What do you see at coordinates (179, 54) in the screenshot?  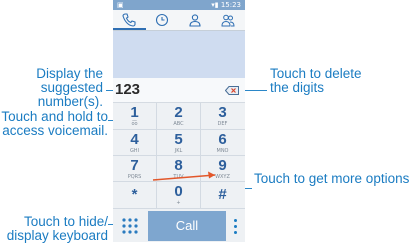 I see `suggestion-area` at bounding box center [179, 54].